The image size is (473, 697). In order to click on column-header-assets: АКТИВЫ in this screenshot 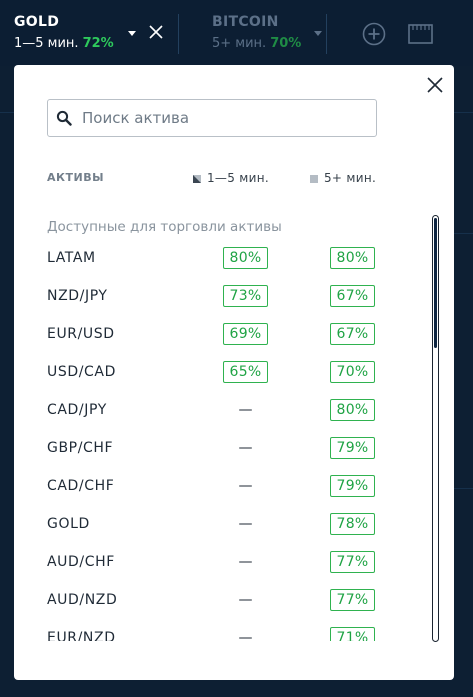, I will do `click(75, 177)`.